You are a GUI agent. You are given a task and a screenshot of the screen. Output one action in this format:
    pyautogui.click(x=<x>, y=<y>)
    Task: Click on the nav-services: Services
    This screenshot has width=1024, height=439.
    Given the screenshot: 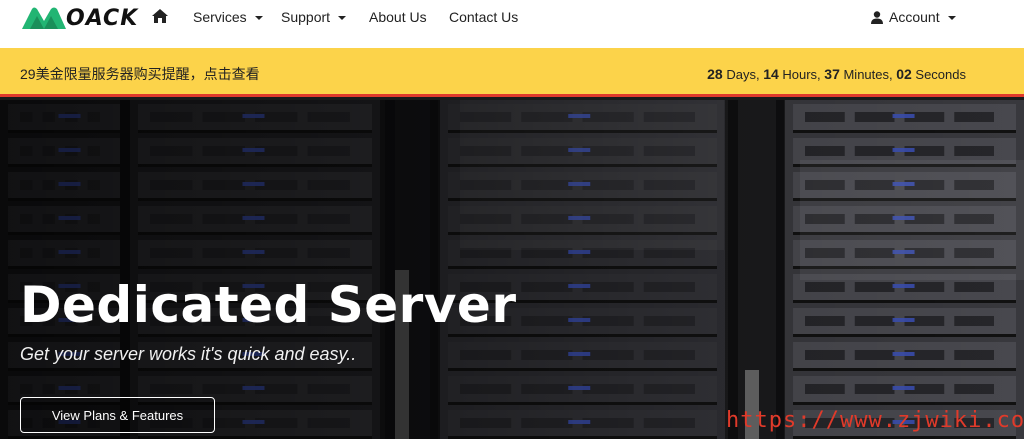 What is the action you would take?
    pyautogui.click(x=228, y=17)
    